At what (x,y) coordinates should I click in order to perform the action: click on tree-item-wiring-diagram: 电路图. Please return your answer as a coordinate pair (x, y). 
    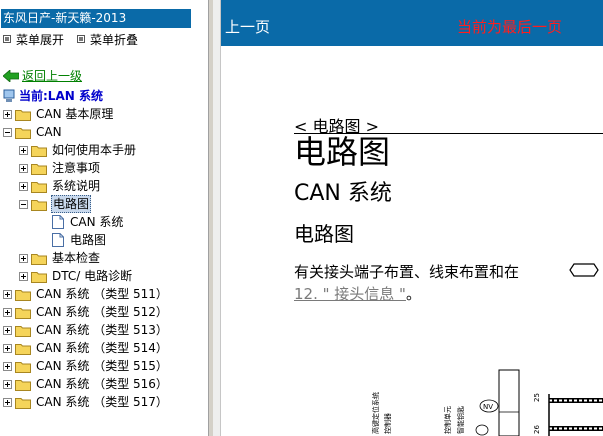
    Looking at the image, I should click on (55, 204).